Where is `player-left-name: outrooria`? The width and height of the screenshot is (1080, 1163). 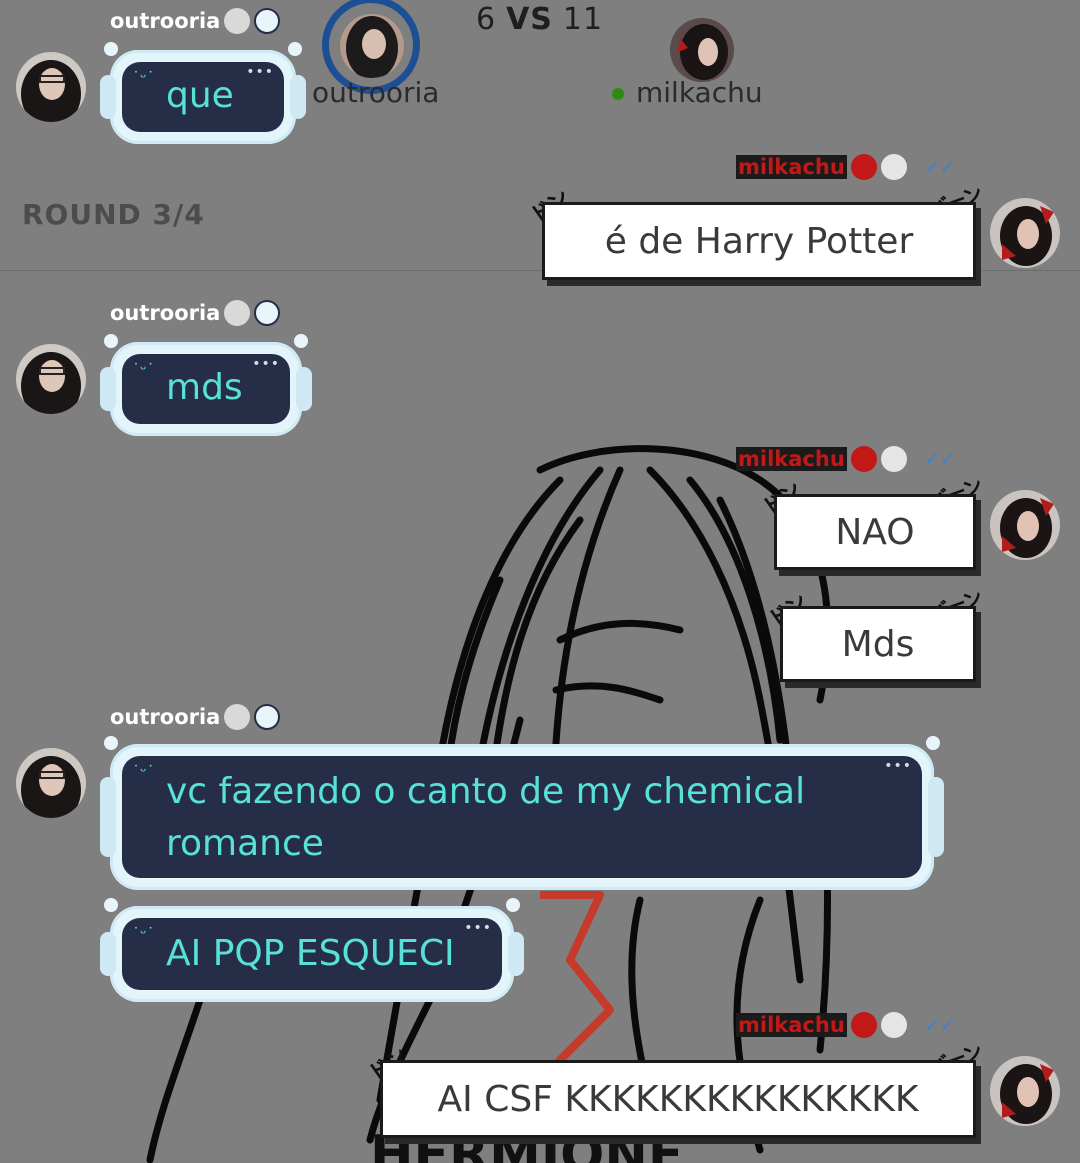
player-left-name: outrooria is located at coordinates (376, 92).